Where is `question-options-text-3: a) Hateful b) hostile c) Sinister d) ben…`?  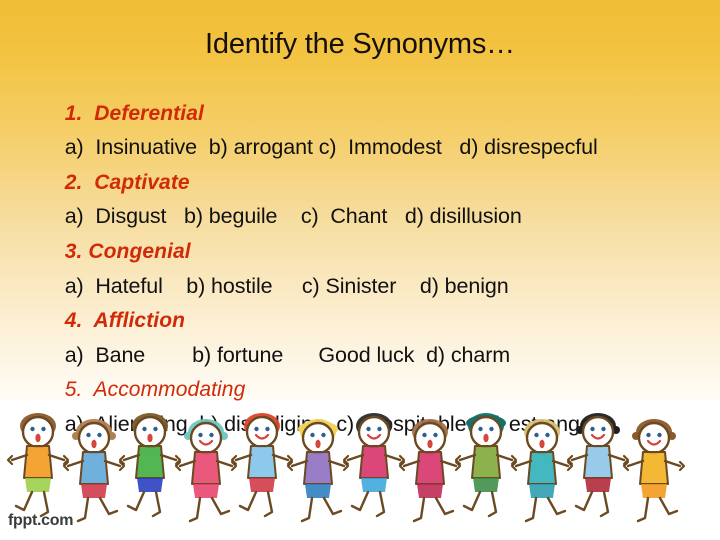 question-options-text-3: a) Hateful b) hostile c) Sinister d) ben… is located at coordinates (286, 285).